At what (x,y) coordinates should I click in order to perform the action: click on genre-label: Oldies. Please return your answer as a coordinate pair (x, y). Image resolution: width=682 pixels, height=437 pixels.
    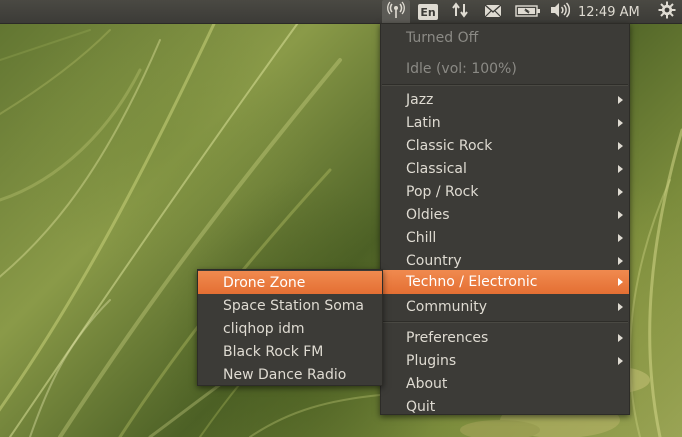
    Looking at the image, I should click on (428, 214).